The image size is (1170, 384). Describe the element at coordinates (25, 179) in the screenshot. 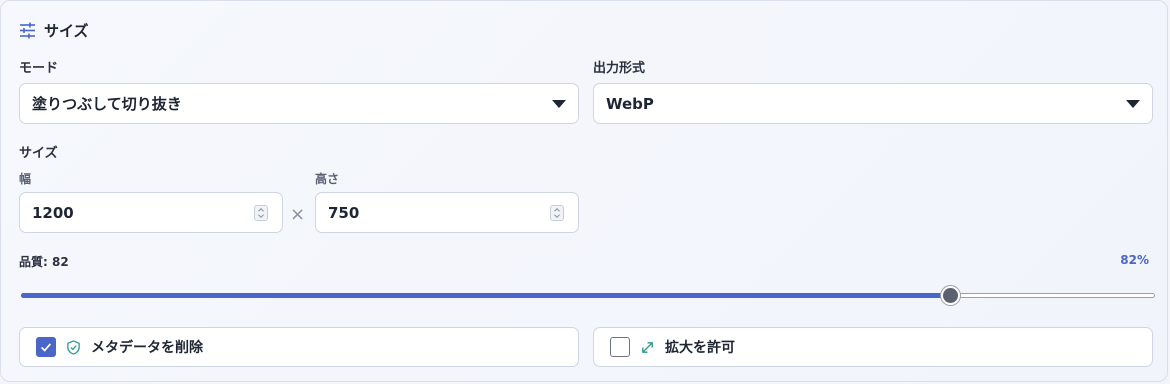

I see `width-label: 幅` at that location.